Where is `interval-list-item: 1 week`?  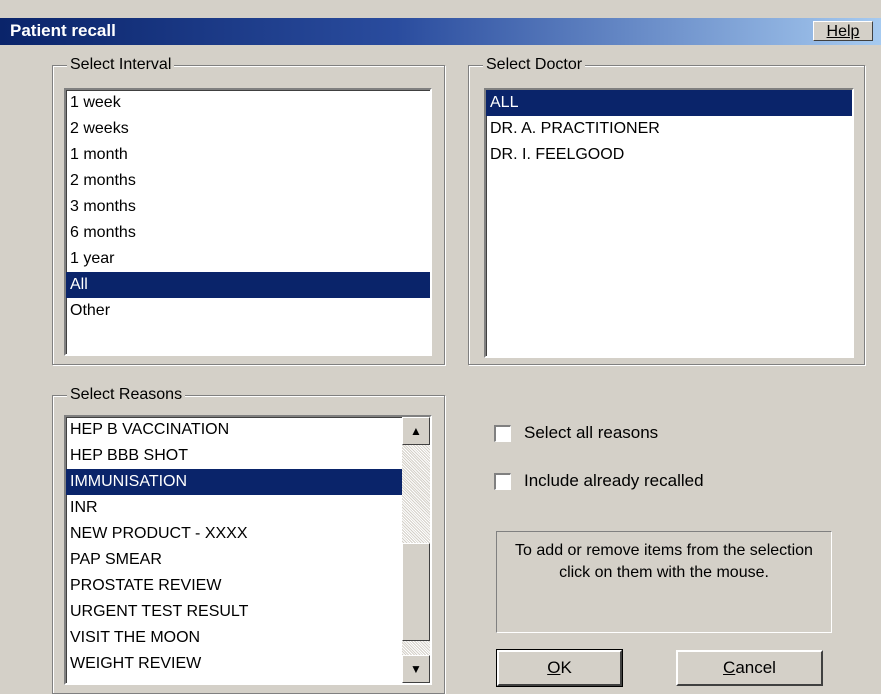 interval-list-item: 1 week is located at coordinates (248, 103).